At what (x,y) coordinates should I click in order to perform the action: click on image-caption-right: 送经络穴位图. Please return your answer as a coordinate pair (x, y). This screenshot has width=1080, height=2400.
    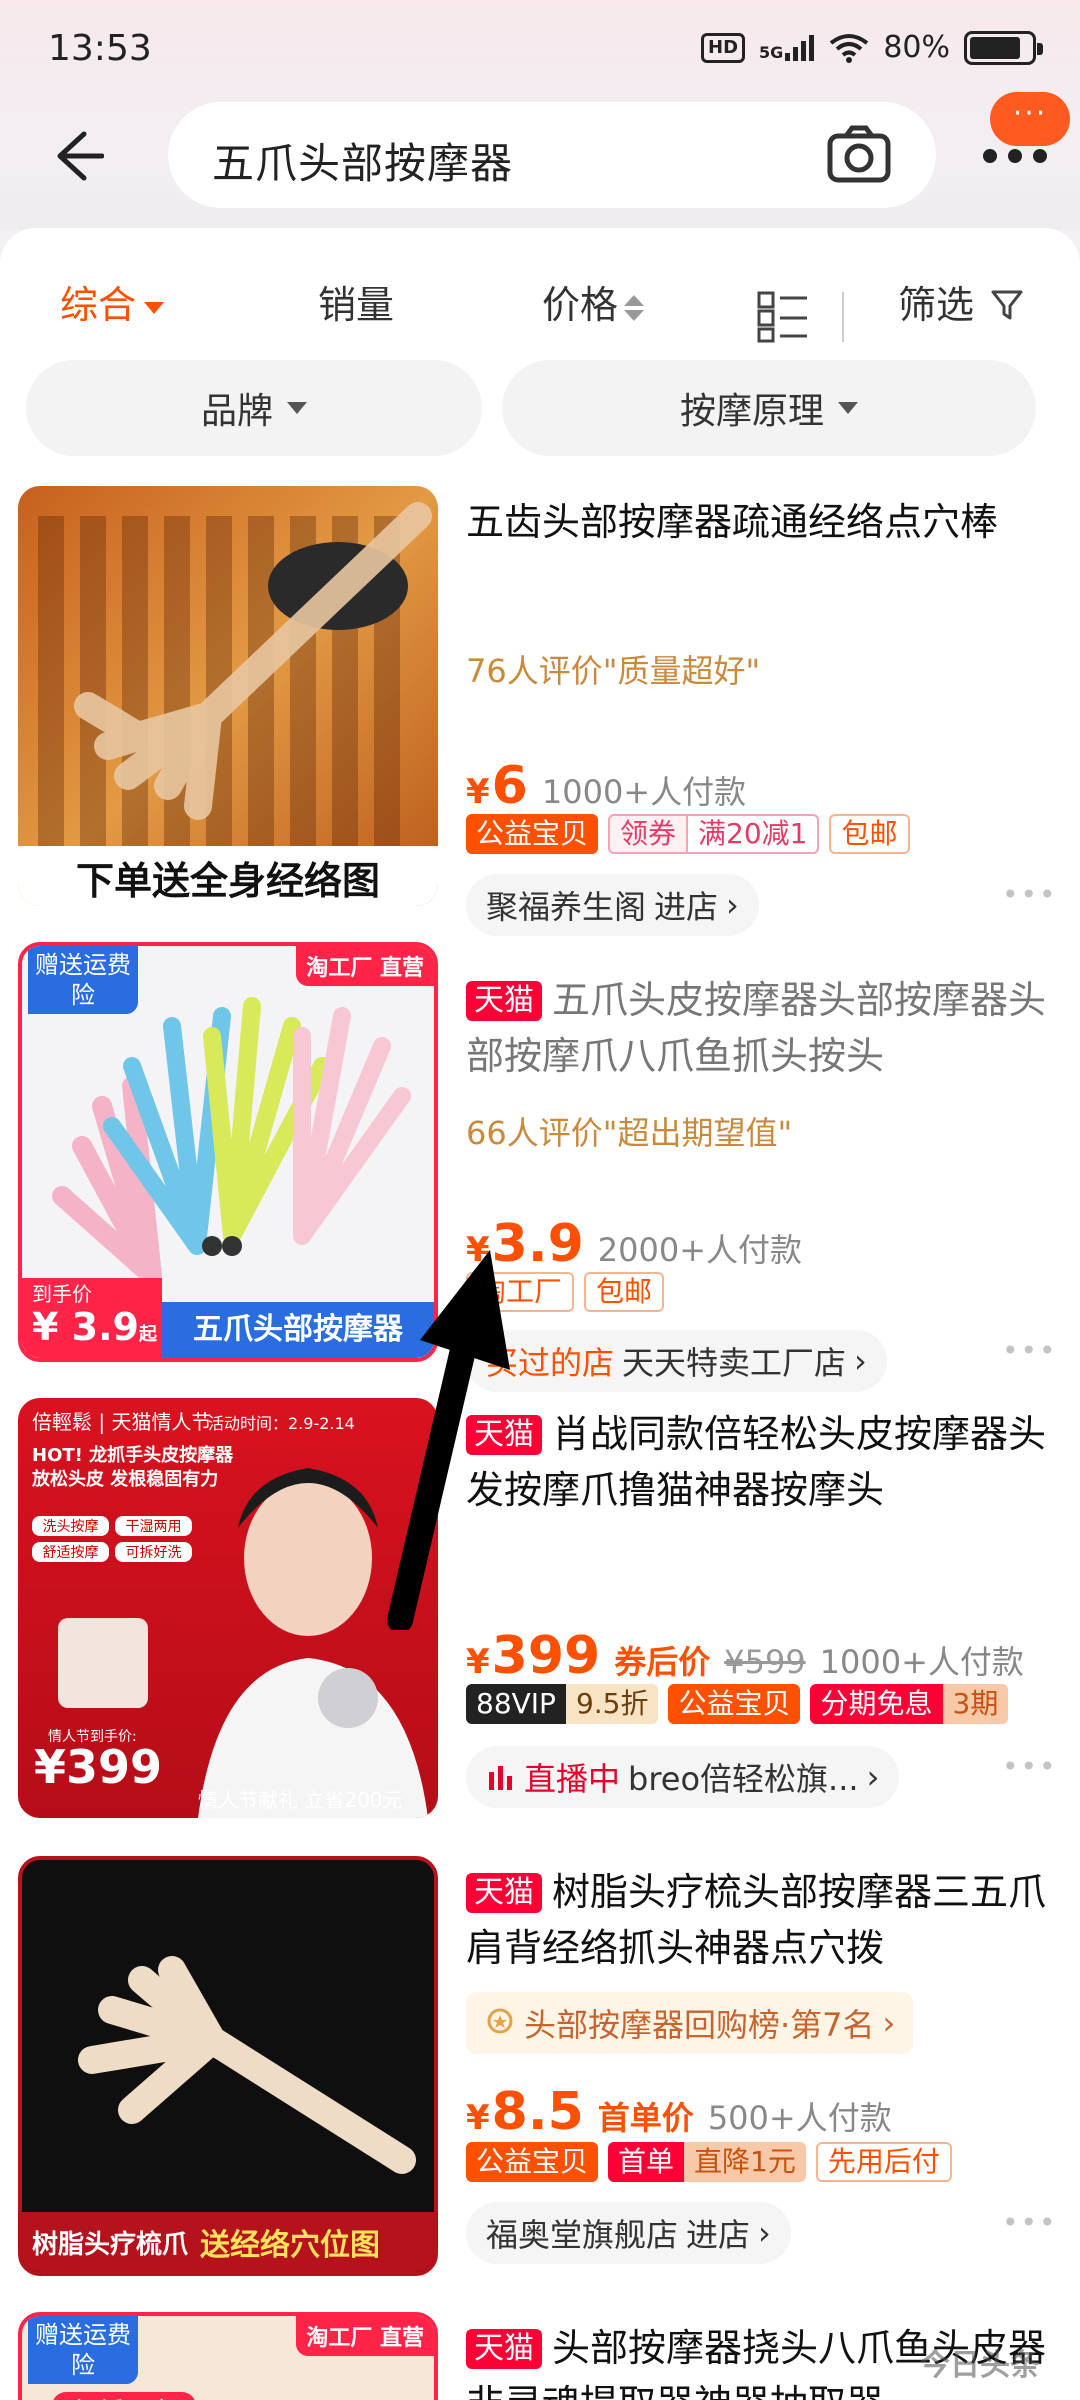
    Looking at the image, I should click on (290, 2245).